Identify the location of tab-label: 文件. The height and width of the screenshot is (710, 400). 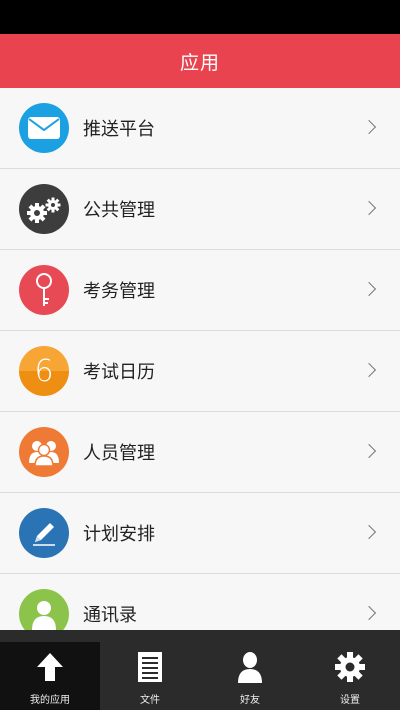
(150, 700).